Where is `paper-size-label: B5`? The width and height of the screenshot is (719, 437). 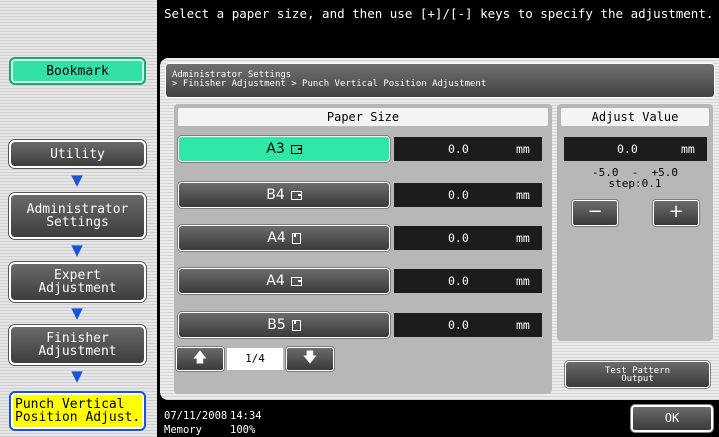
paper-size-label: B5 is located at coordinates (276, 325).